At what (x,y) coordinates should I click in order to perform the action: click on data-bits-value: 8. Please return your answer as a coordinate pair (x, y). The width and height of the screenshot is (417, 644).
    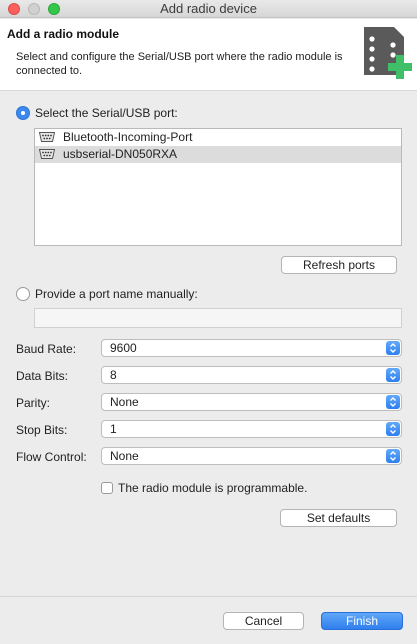
    Looking at the image, I should click on (113, 375).